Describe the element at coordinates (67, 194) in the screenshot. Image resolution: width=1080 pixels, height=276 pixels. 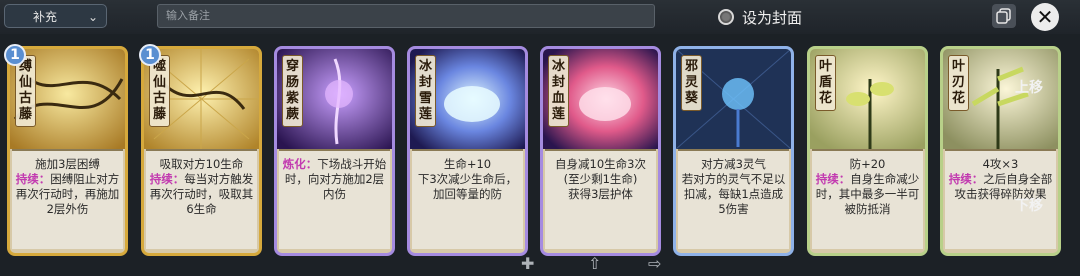
I see `card-text-line: 持续：困缚阻止对方再次行动时，再施加2层外伤` at that location.